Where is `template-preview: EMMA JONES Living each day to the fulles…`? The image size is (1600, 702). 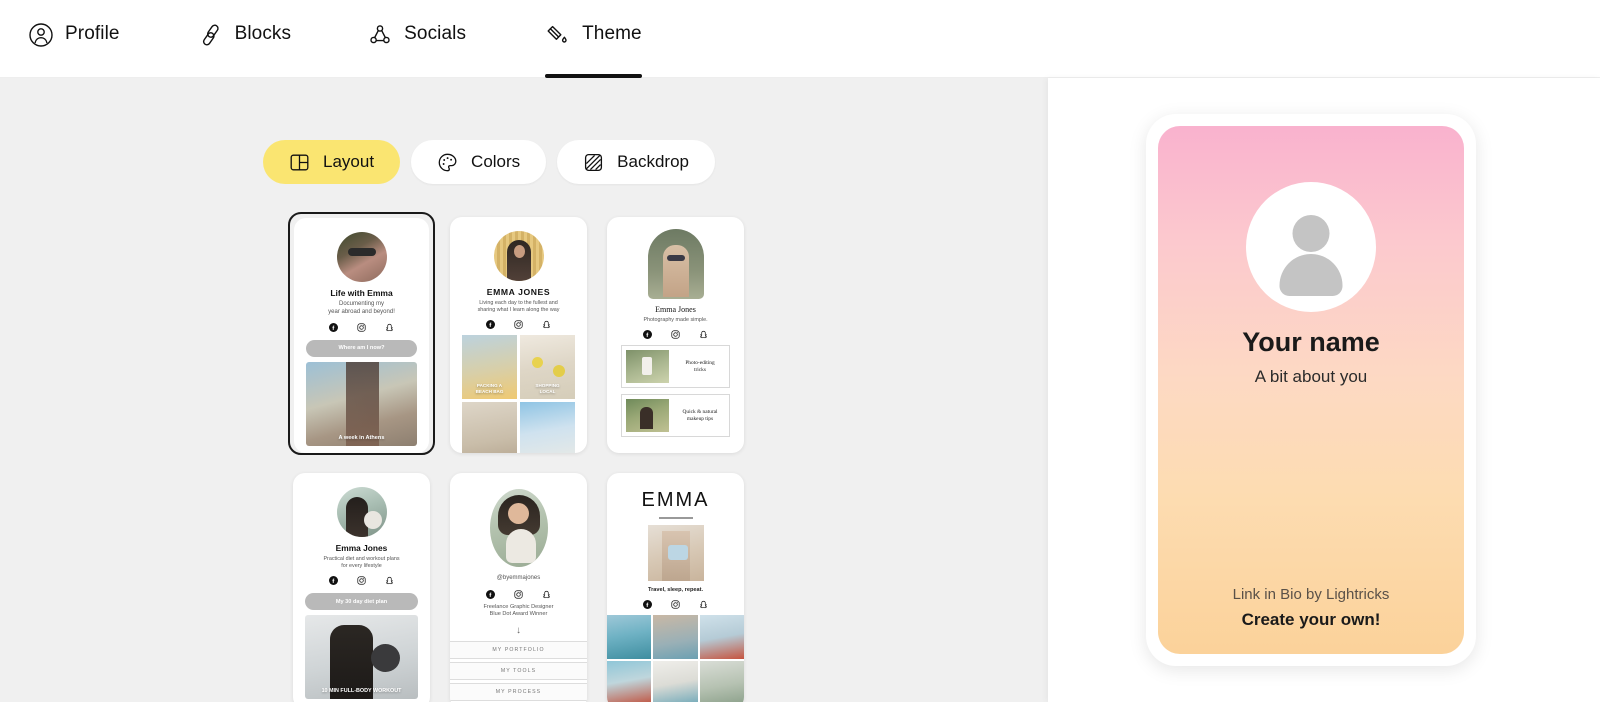
template-preview: EMMA JONES Living each day to the fulles… is located at coordinates (518, 335).